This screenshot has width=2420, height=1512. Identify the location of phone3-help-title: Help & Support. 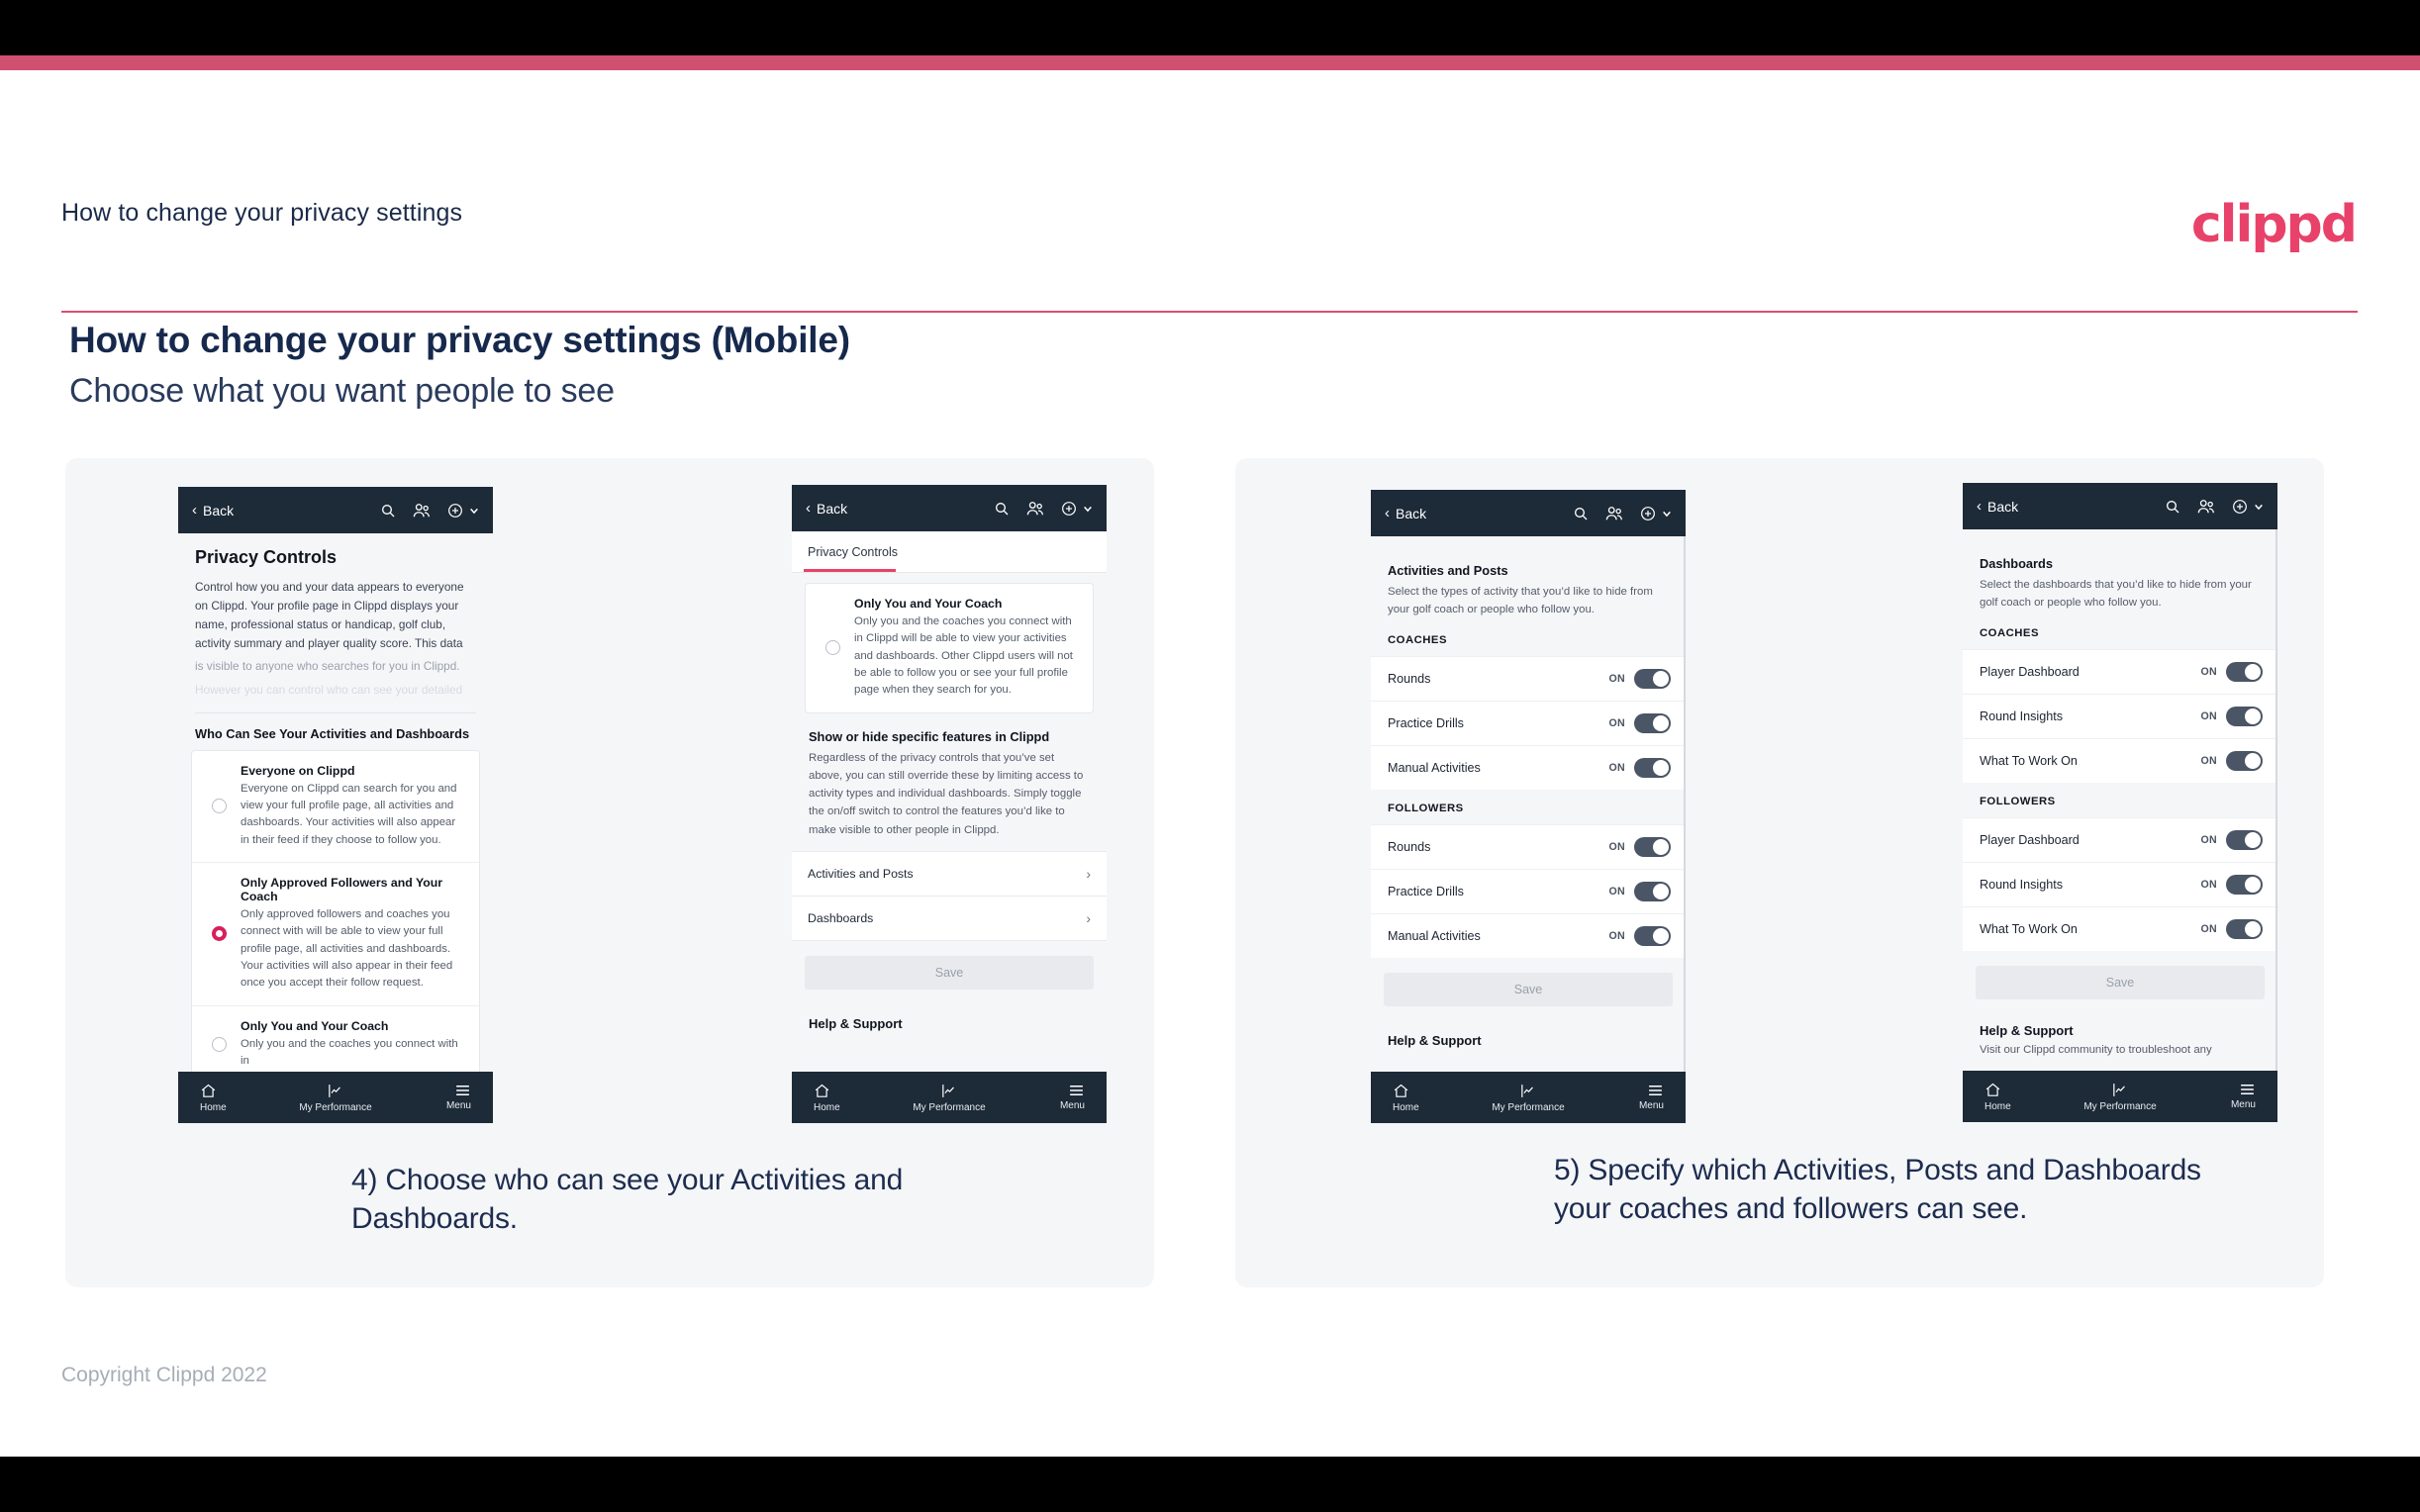
(1435, 1040).